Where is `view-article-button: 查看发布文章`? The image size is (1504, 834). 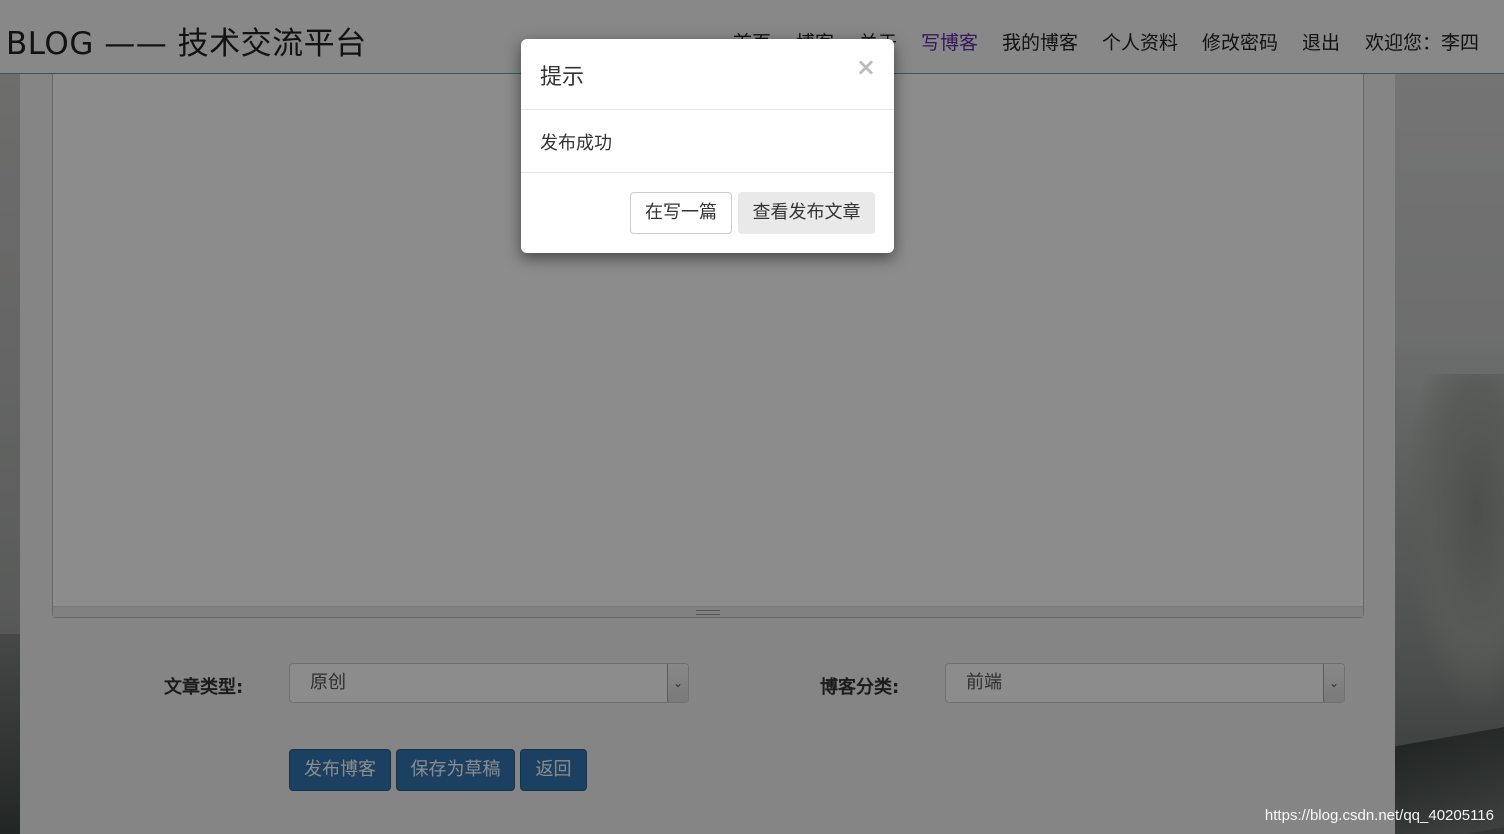
view-article-button: 查看发布文章 is located at coordinates (806, 213).